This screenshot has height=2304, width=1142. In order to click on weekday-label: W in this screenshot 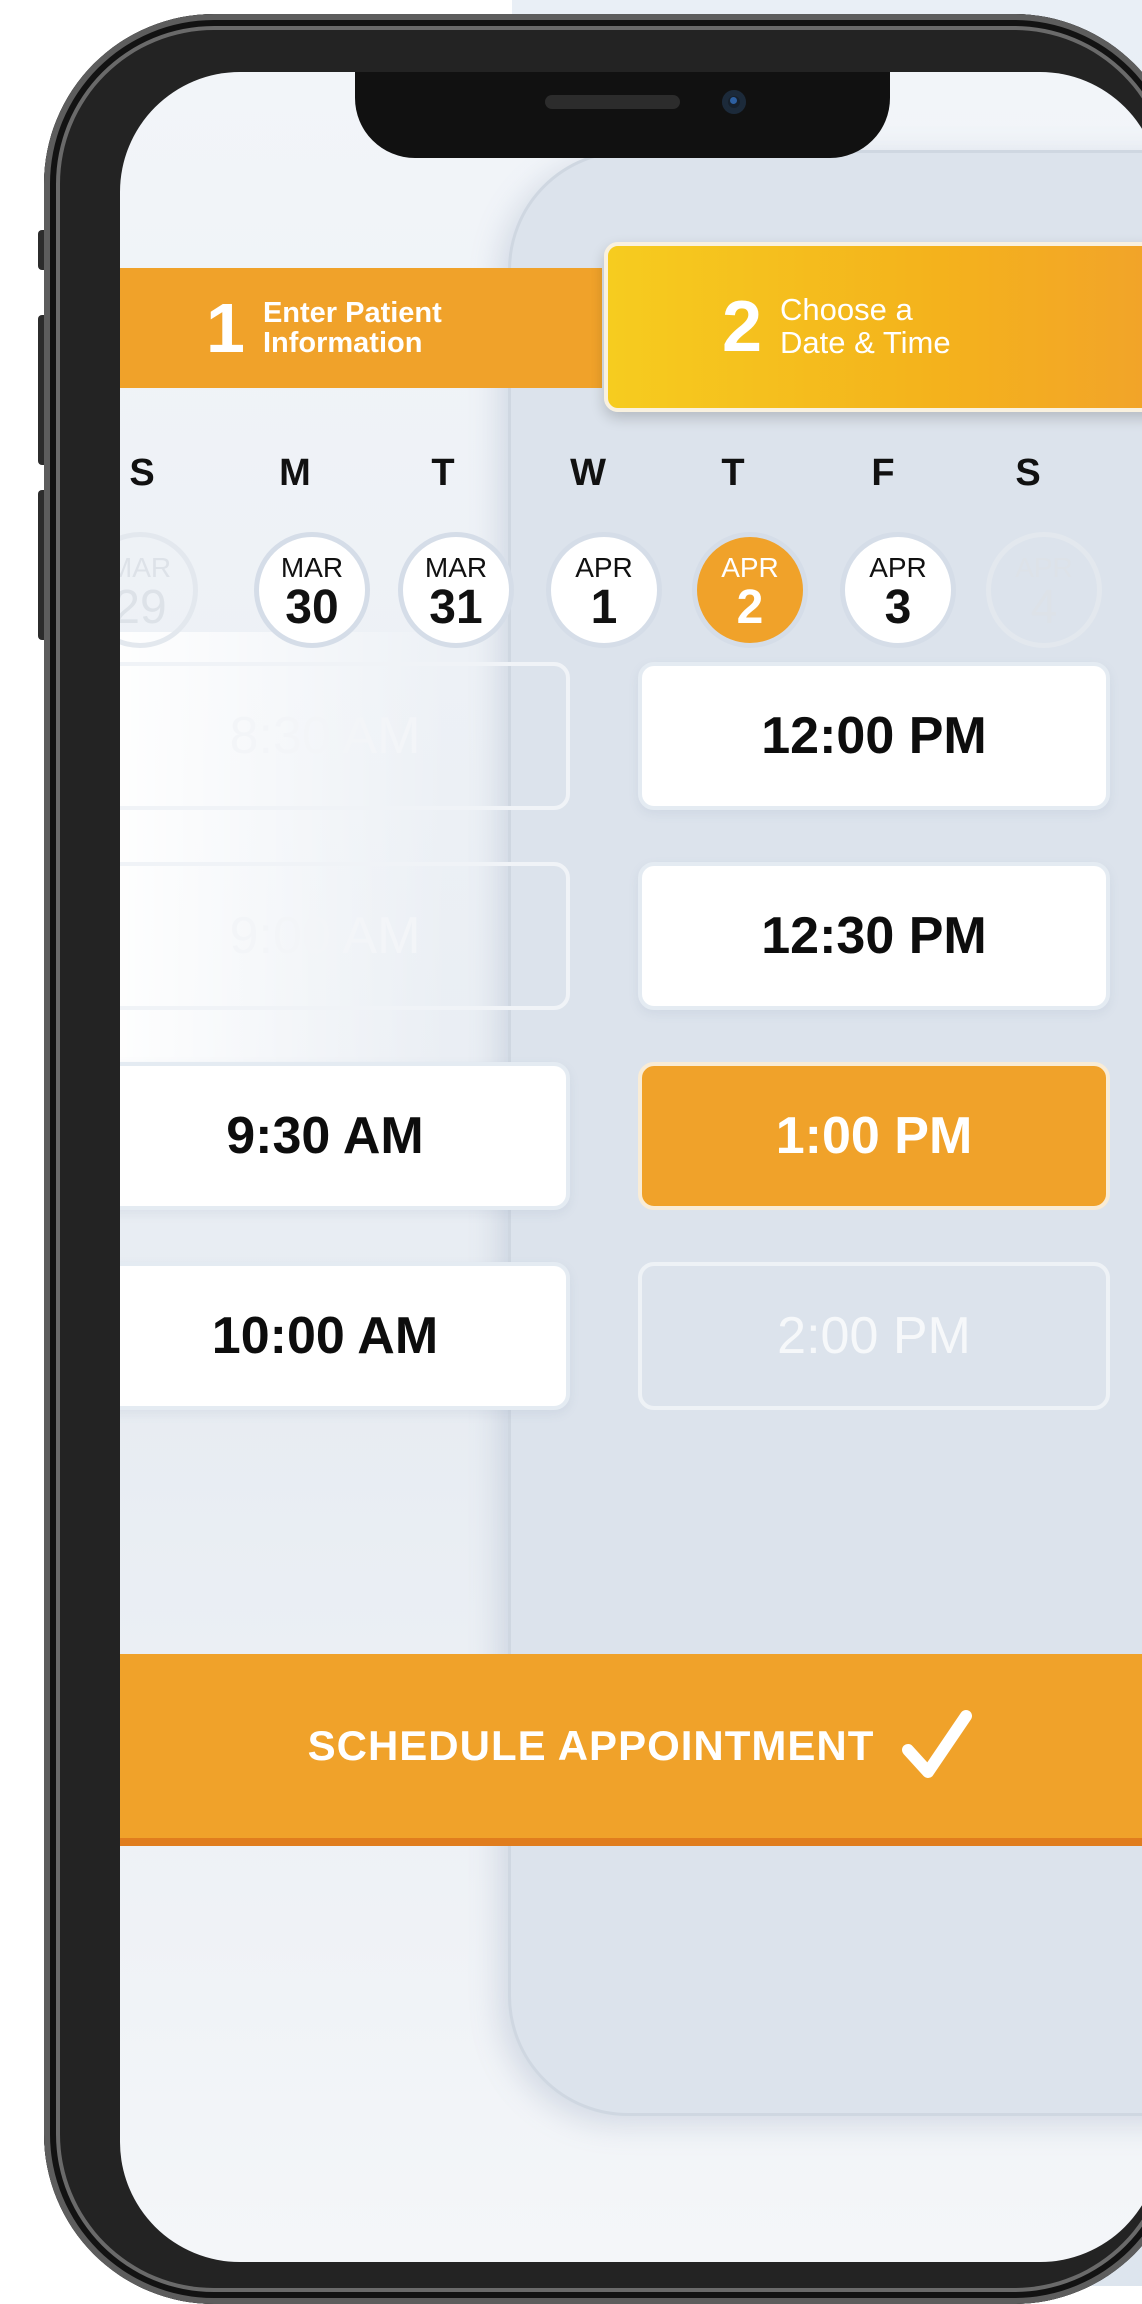, I will do `click(588, 473)`.